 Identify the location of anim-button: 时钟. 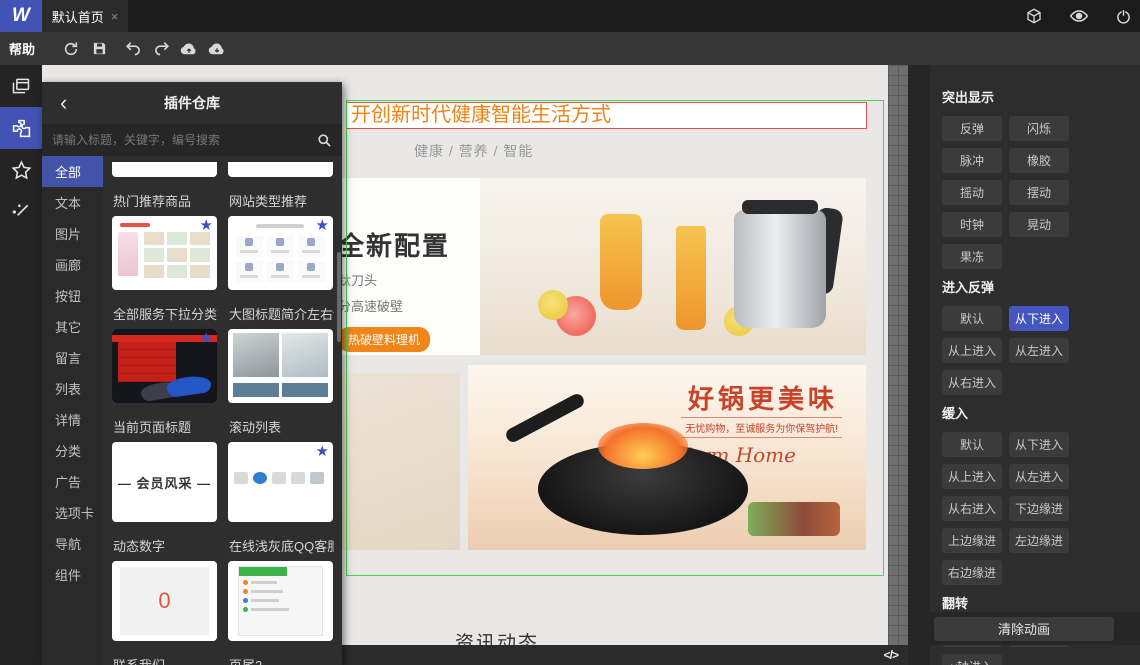
(972, 224).